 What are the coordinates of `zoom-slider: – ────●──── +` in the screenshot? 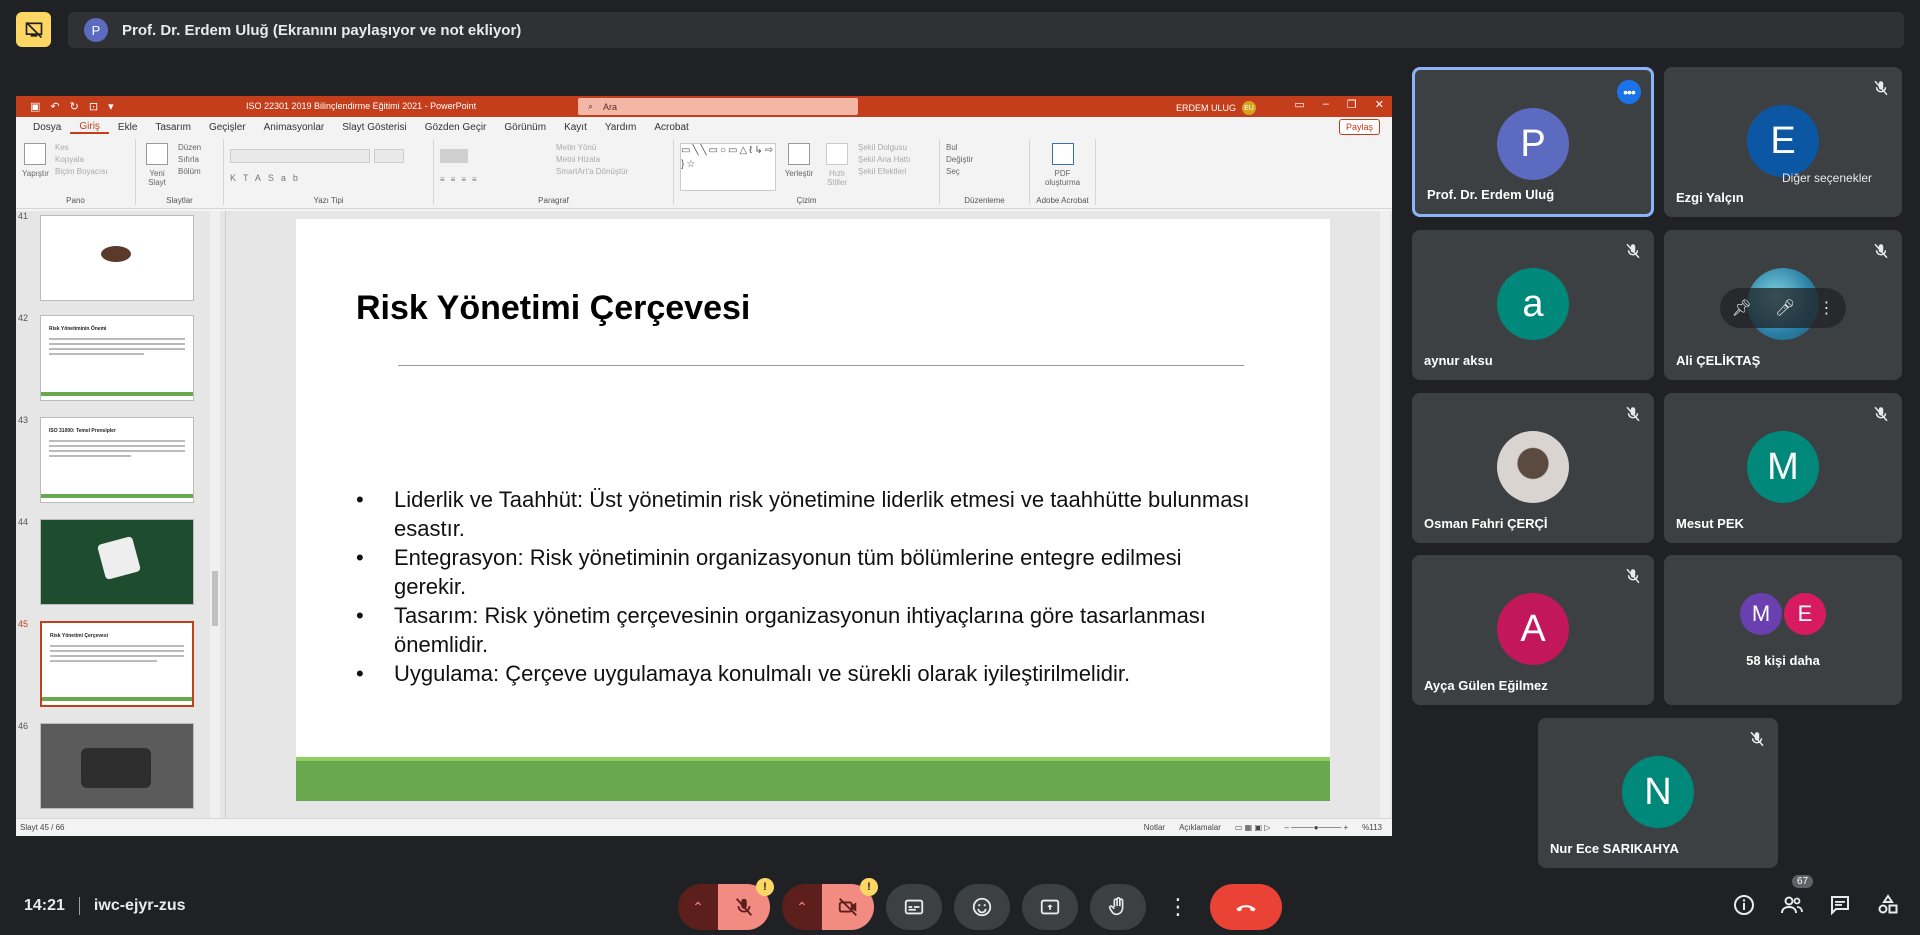 It's located at (1316, 827).